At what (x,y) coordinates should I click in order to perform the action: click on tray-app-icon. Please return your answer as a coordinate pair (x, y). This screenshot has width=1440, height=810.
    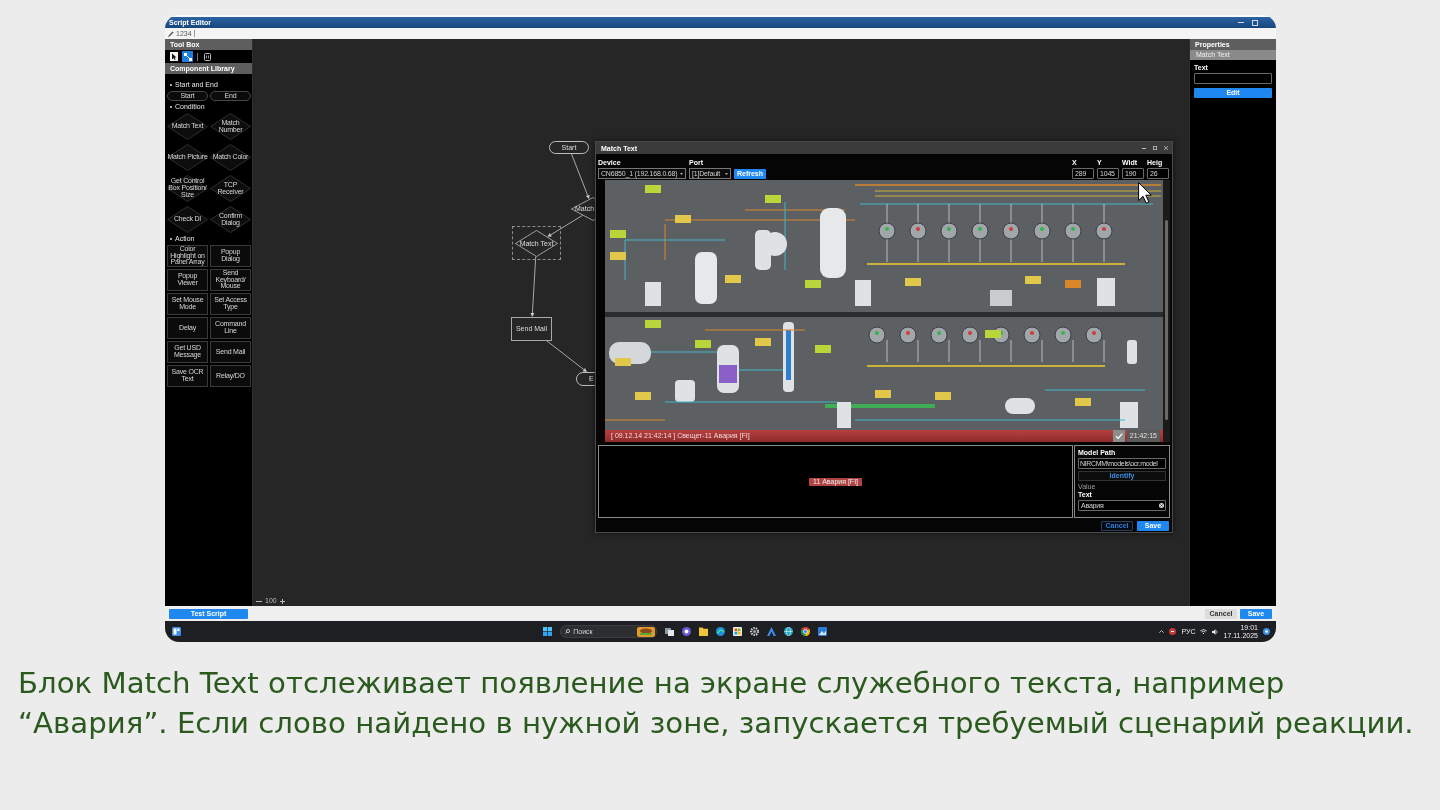
    Looking at the image, I should click on (1173, 631).